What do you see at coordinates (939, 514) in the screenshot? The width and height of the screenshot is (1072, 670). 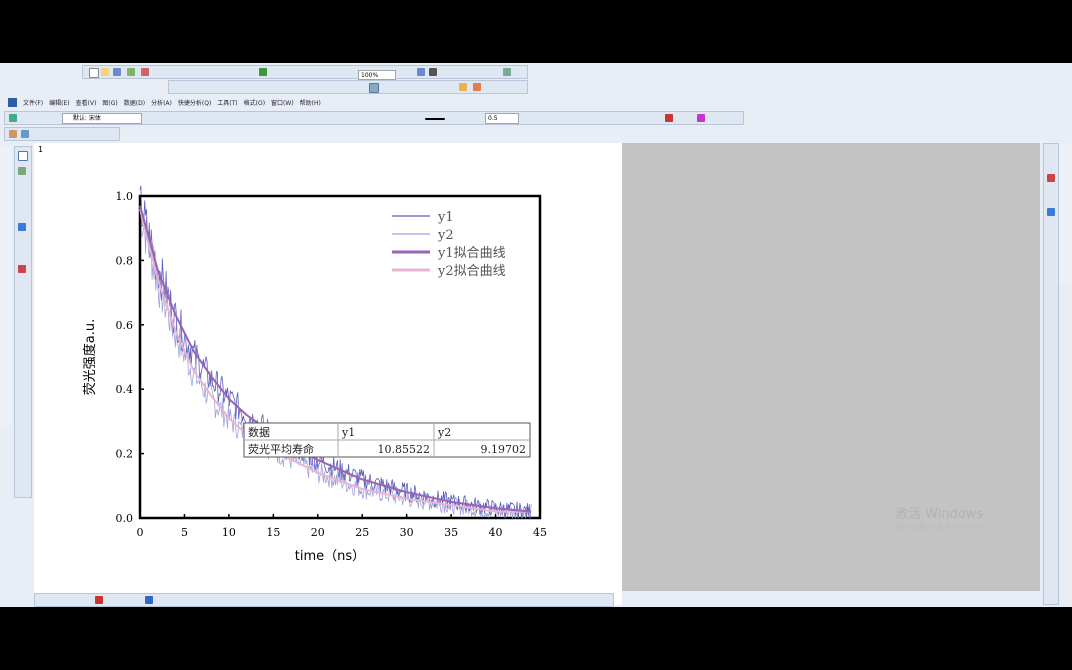 I see `windows-watermark-title: 激活 Windows` at bounding box center [939, 514].